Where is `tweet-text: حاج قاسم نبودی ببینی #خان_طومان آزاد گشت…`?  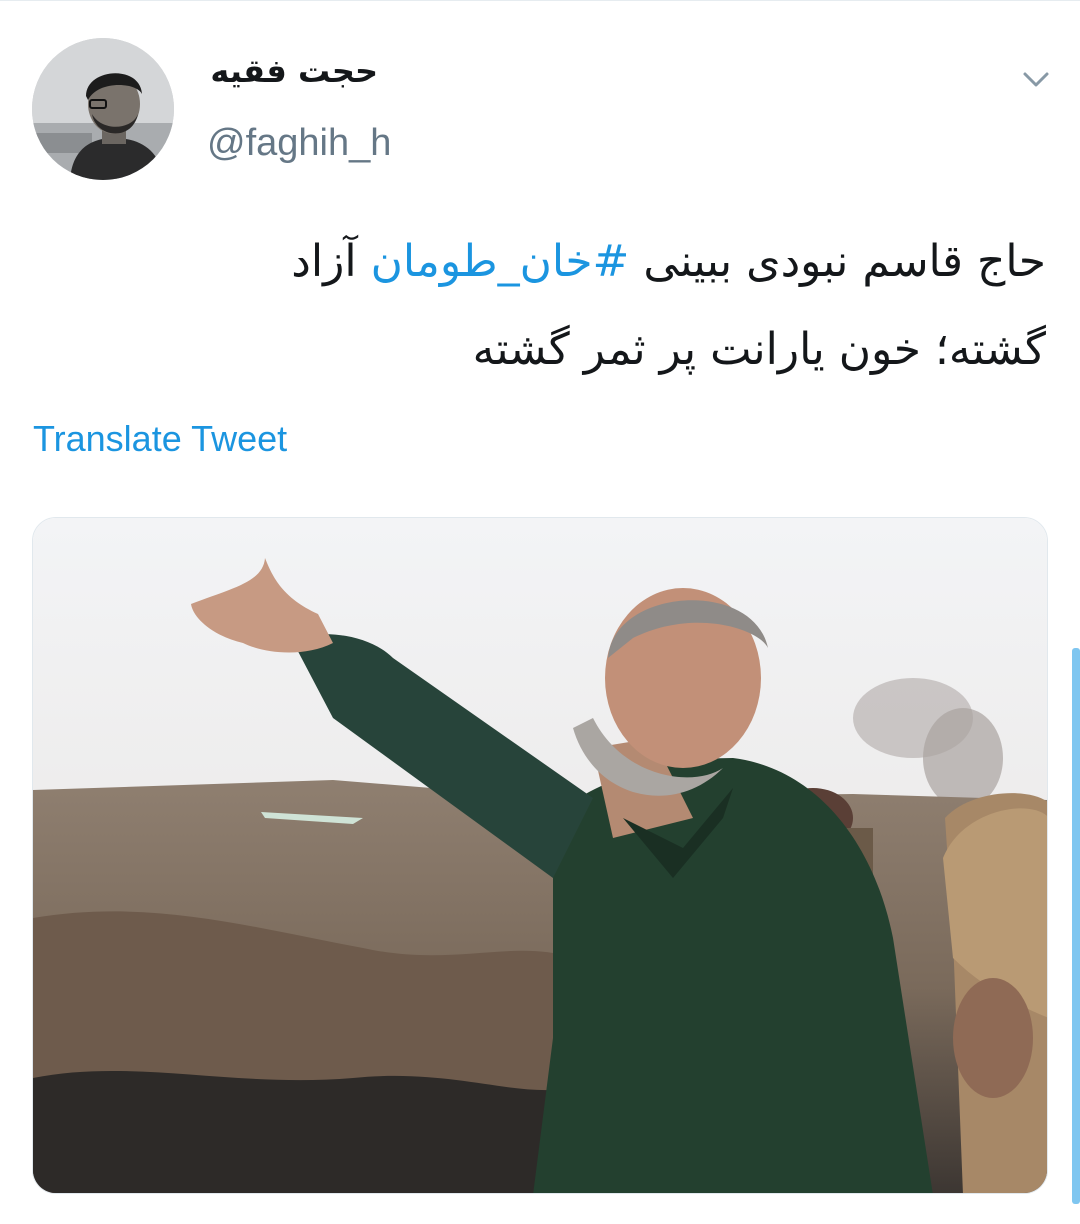
tweet-text: حاج قاسم نبودی ببینی #خان_طومان آزاد گشت… is located at coordinates (543, 306).